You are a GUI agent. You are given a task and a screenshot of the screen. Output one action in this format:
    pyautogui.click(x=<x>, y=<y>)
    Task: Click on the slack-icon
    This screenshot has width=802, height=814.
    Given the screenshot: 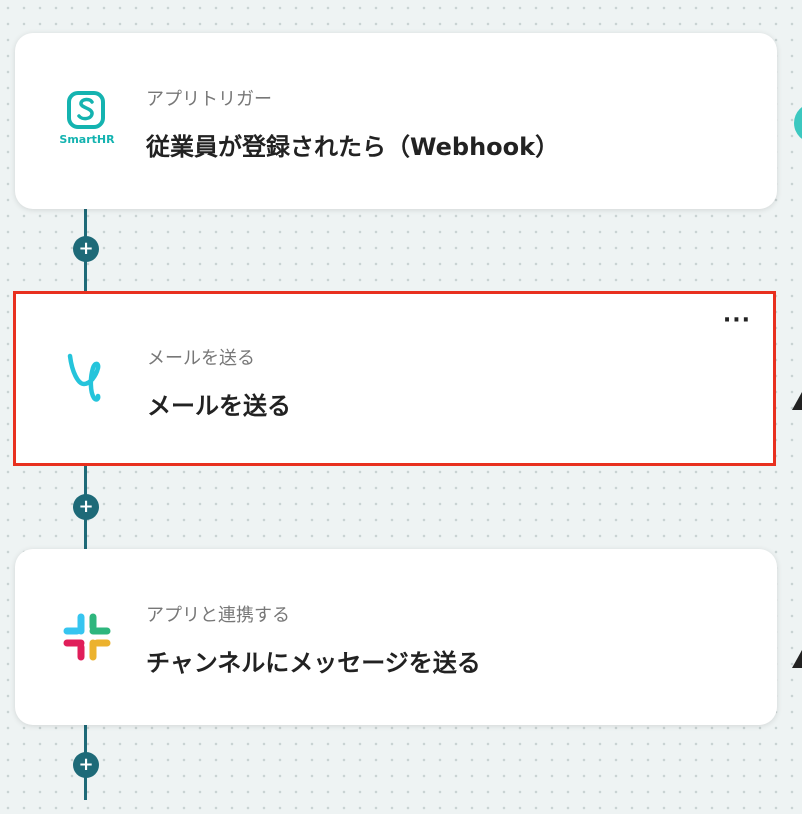 What is the action you would take?
    pyautogui.click(x=87, y=637)
    